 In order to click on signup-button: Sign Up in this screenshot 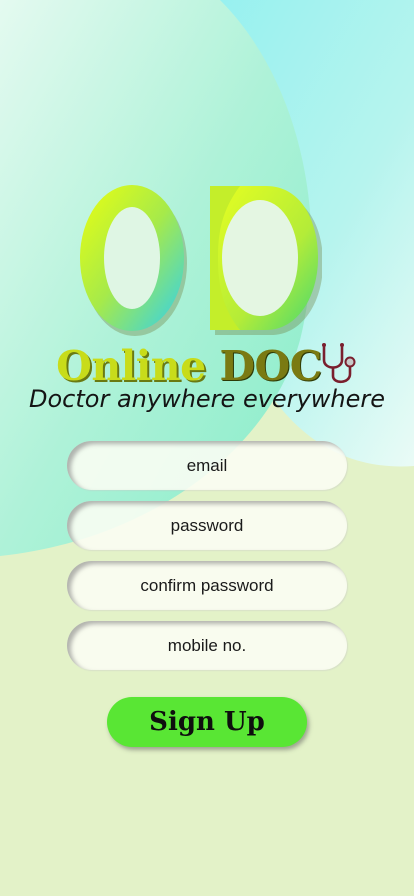, I will do `click(207, 722)`.